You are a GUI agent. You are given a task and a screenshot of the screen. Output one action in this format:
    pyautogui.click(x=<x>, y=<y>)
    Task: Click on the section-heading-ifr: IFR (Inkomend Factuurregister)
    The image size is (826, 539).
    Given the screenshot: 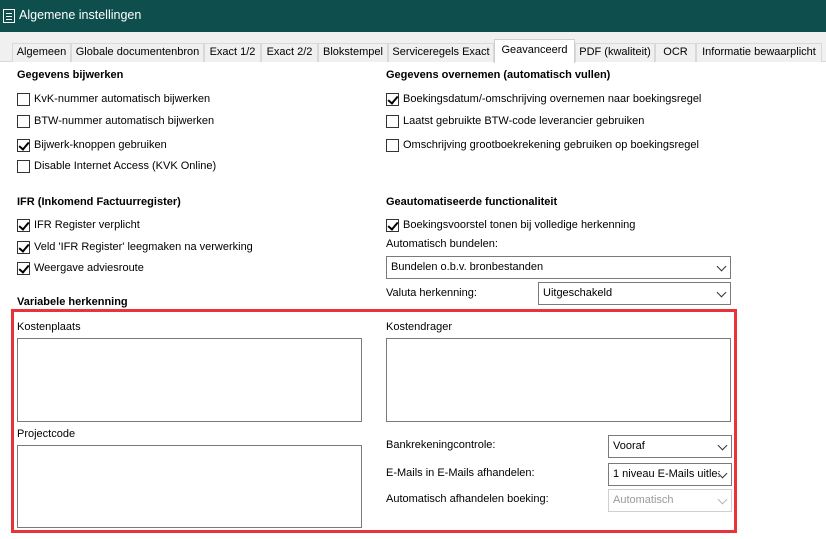 What is the action you would take?
    pyautogui.click(x=99, y=202)
    